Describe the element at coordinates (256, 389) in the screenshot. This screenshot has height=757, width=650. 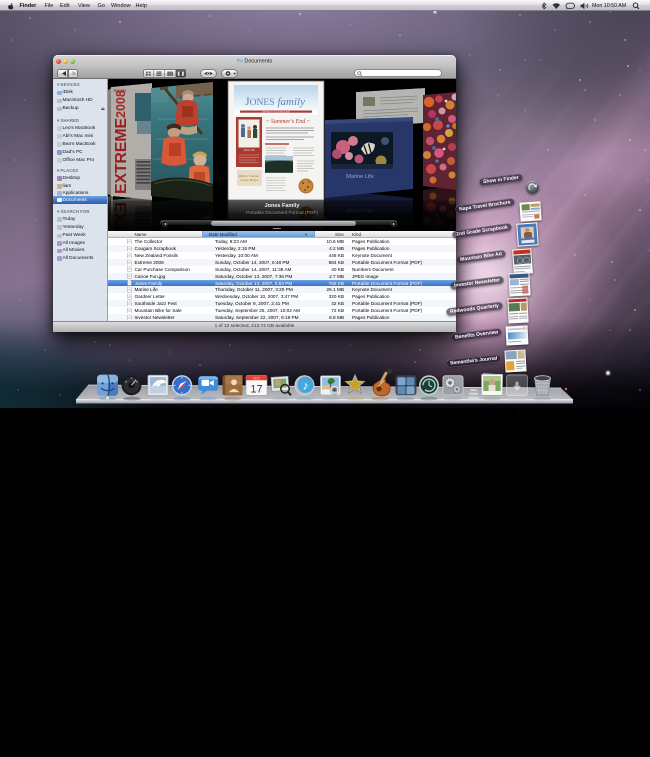
I see `svg-text: 17` at that location.